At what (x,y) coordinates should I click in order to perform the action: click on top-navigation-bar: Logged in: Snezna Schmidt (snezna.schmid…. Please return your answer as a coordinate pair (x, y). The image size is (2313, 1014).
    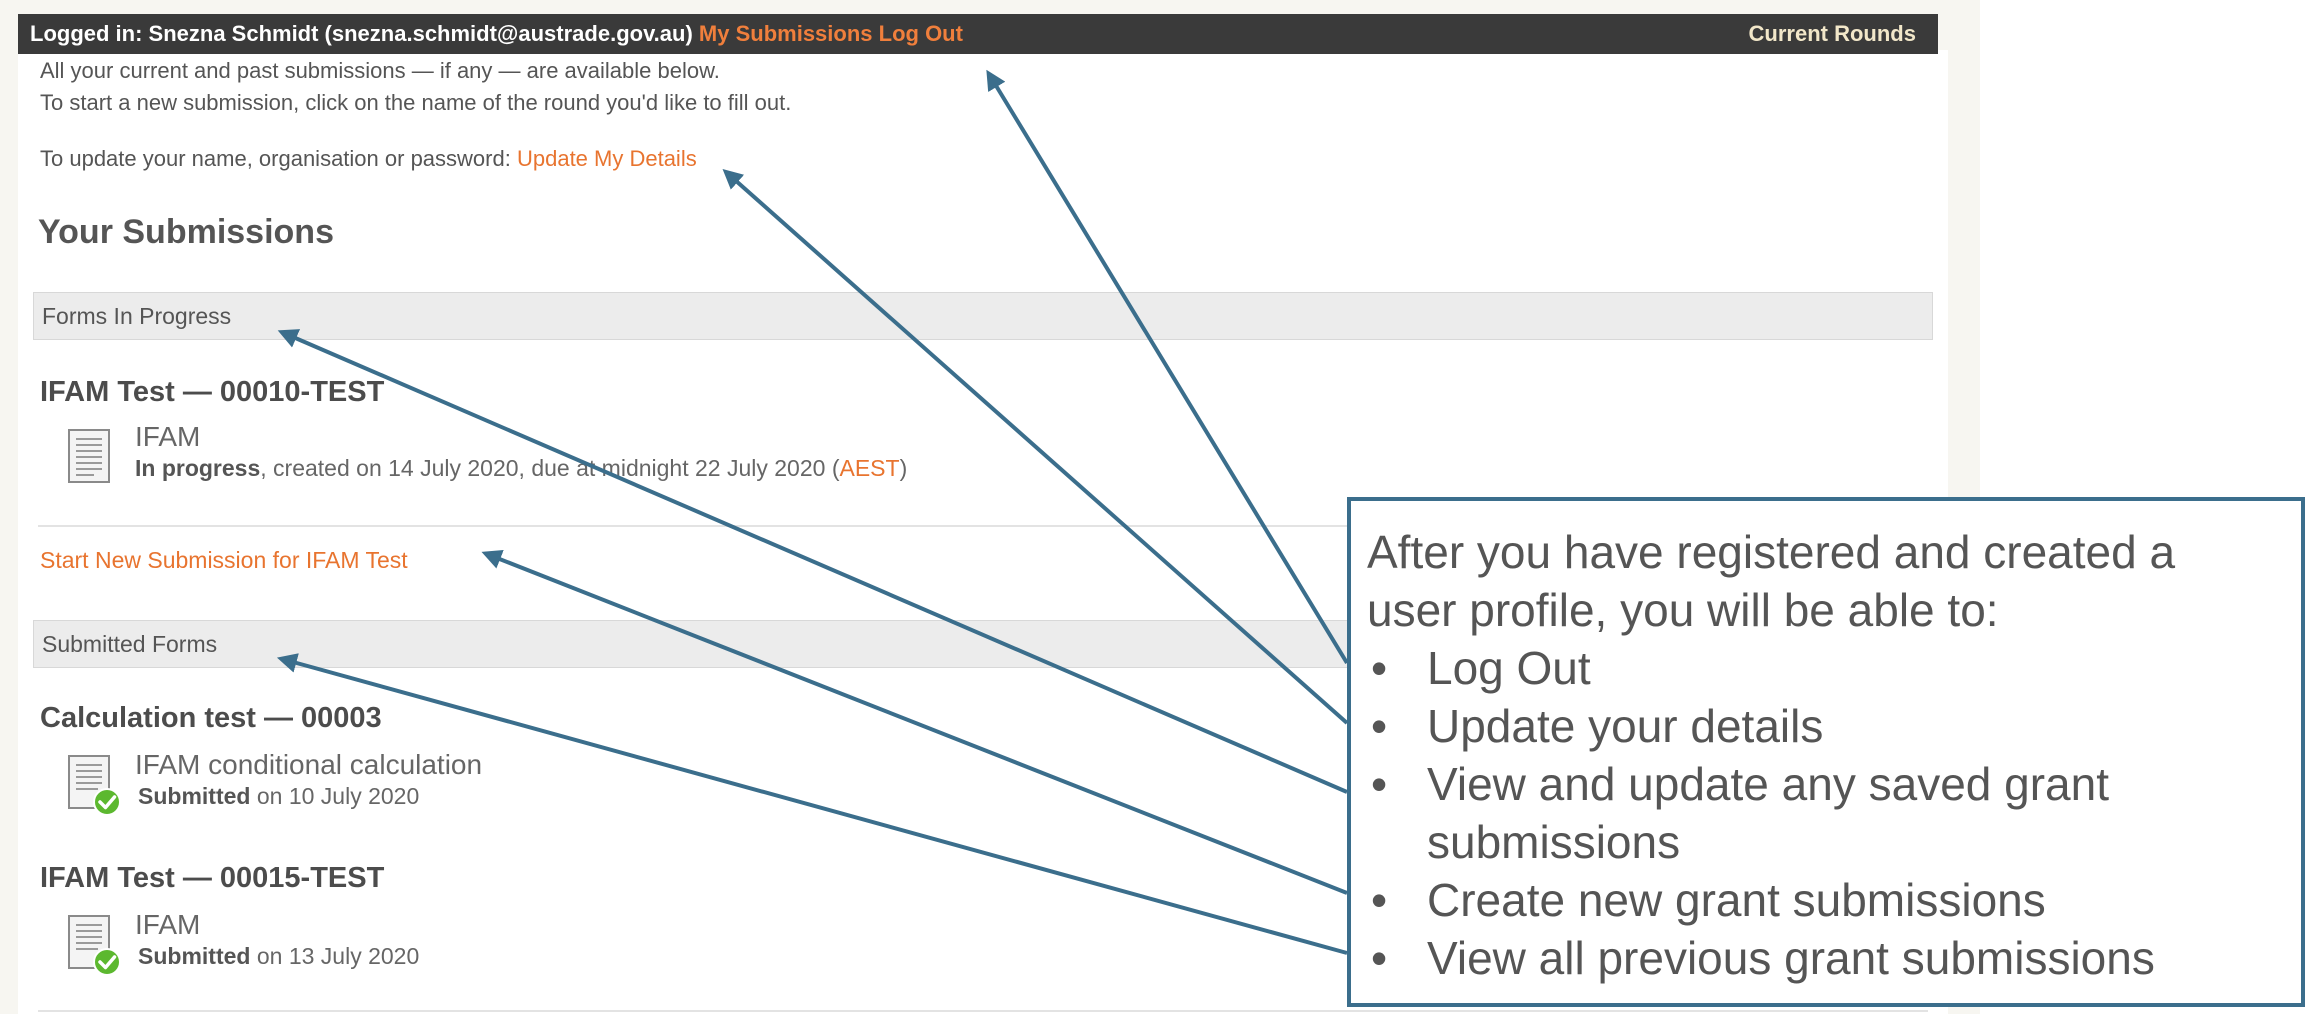
    Looking at the image, I should click on (978, 34).